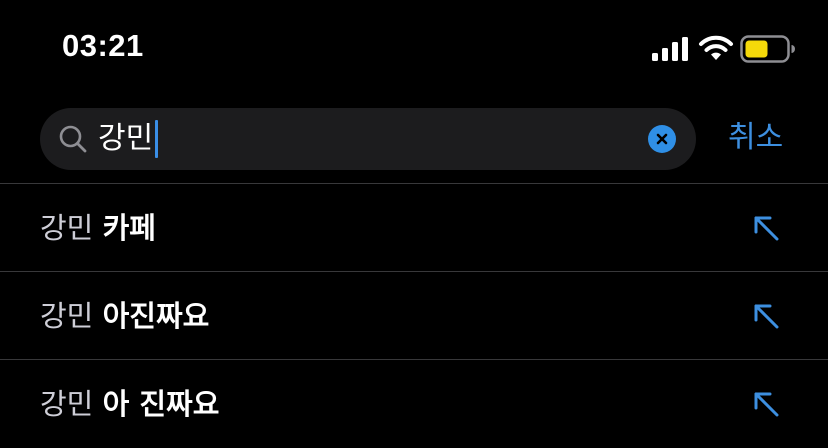 The height and width of the screenshot is (448, 828). I want to click on suggestion-label: 강민 아진짜요, so click(124, 316).